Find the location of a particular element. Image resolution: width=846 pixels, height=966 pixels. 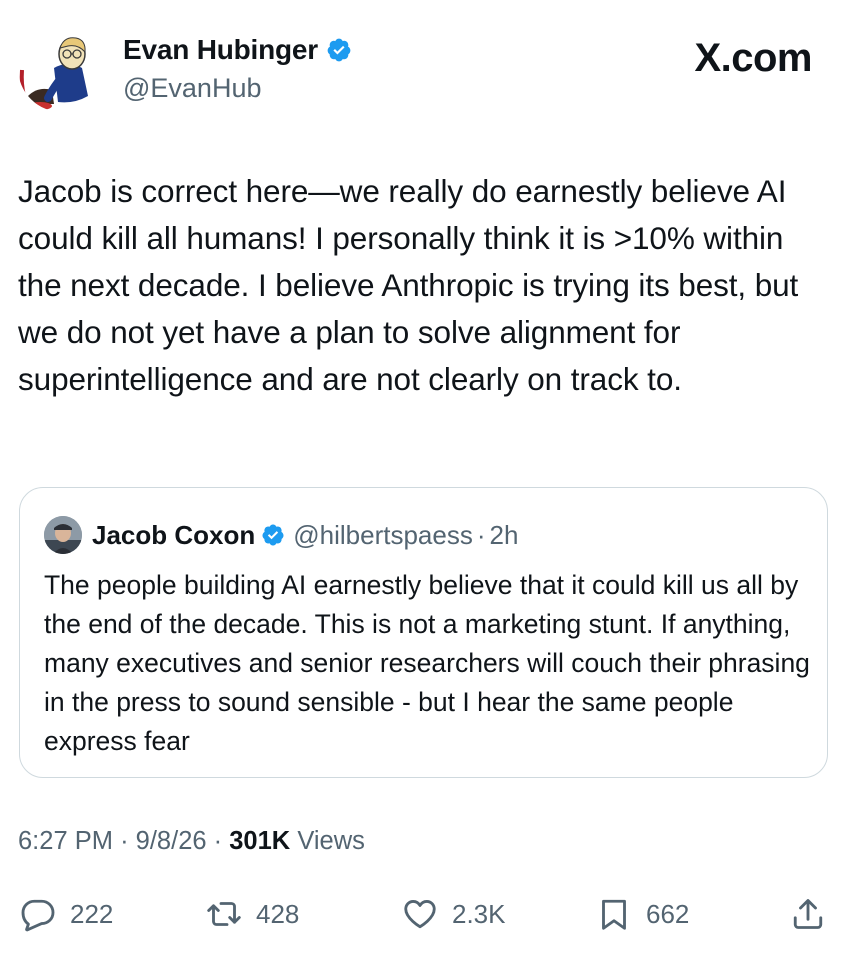

reply-button: 222 is located at coordinates (66, 914).